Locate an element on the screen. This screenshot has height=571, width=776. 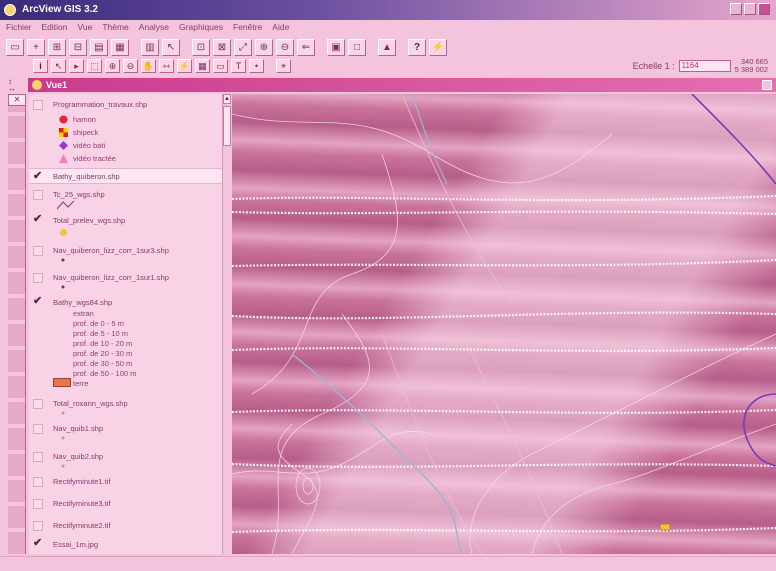
clear-selection-icon: □ is located at coordinates (357, 47).